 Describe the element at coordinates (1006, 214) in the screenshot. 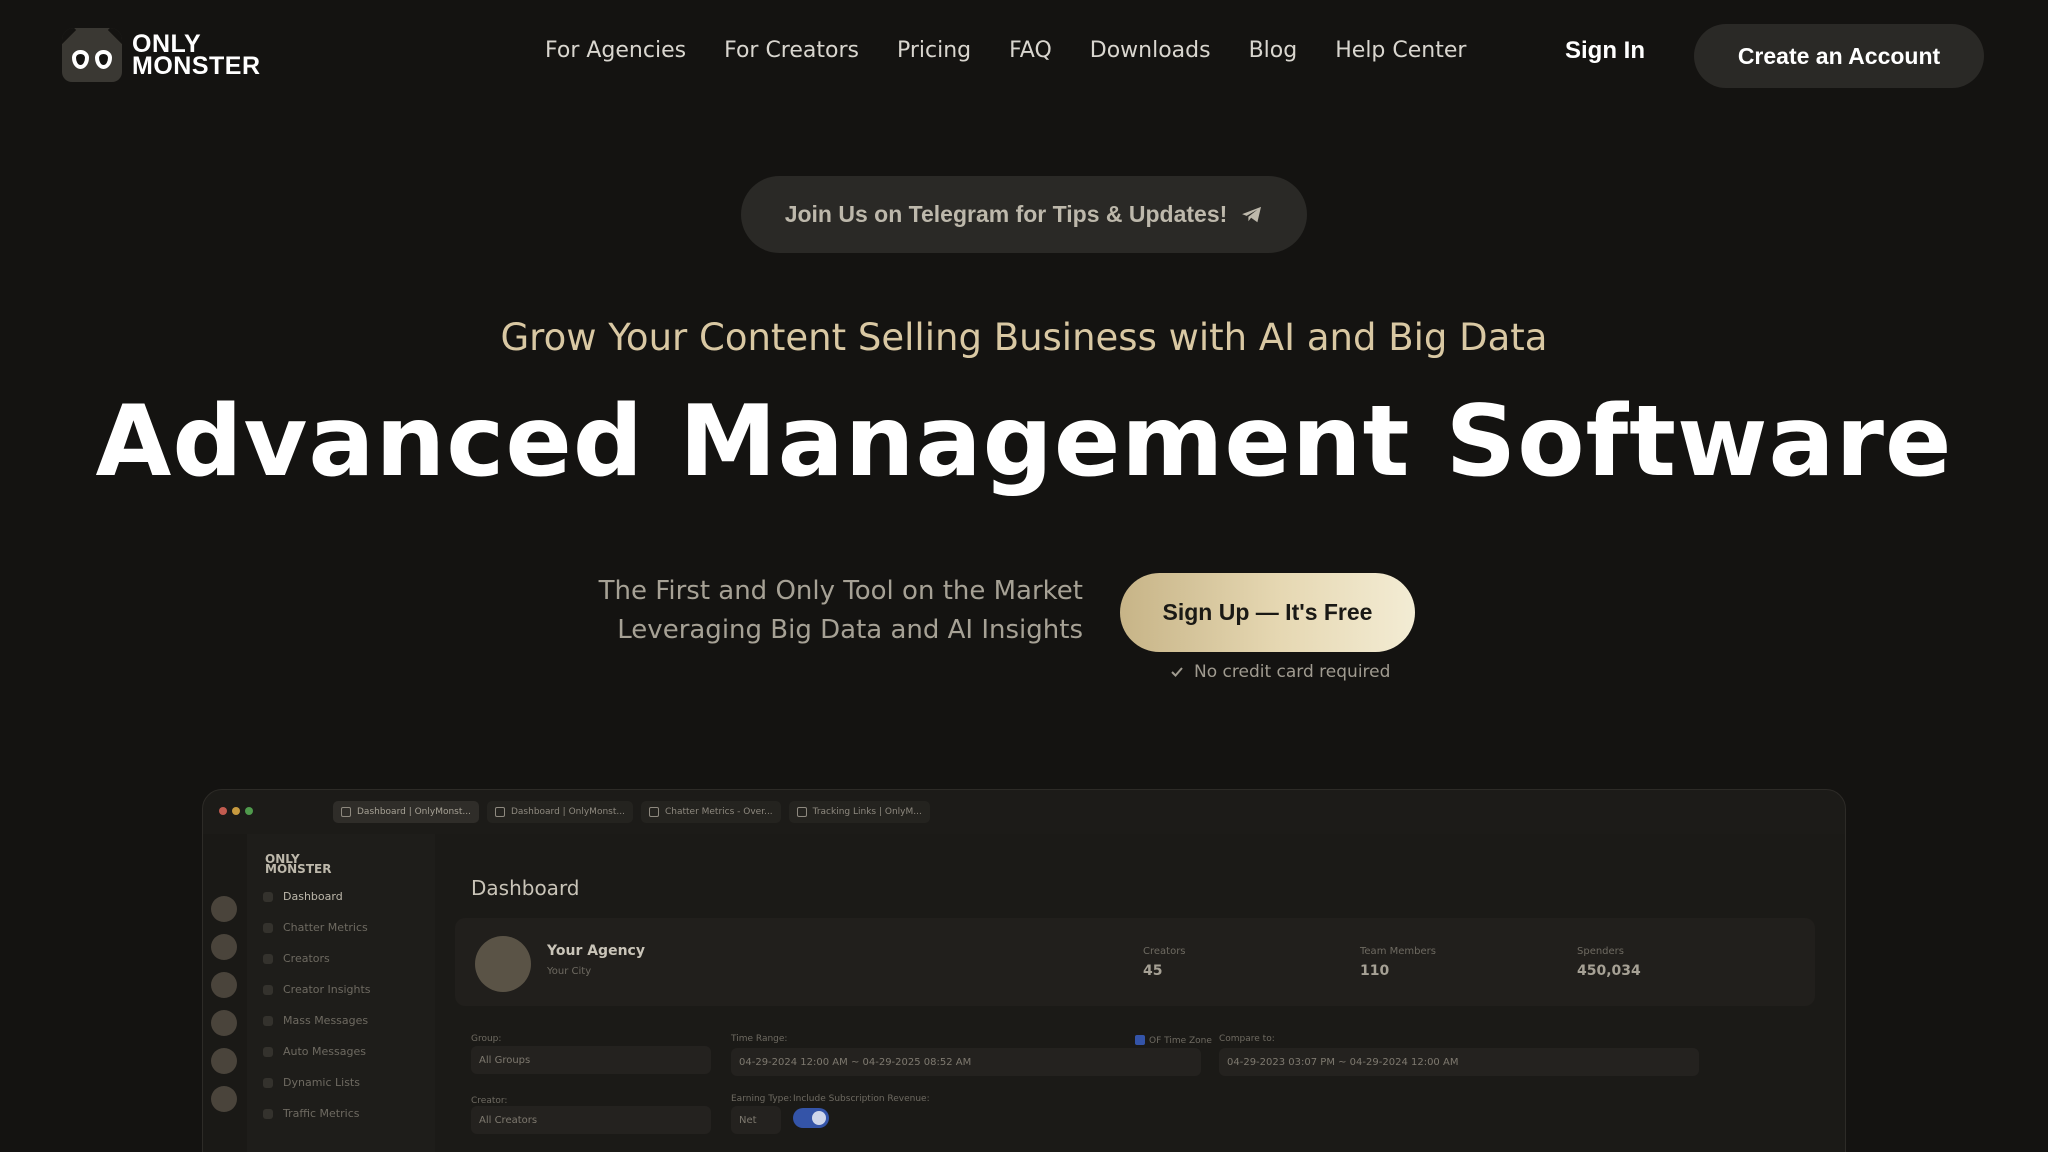

I see `telegram-cta-label: Join Us on Telegram for Tips & Updates!` at that location.